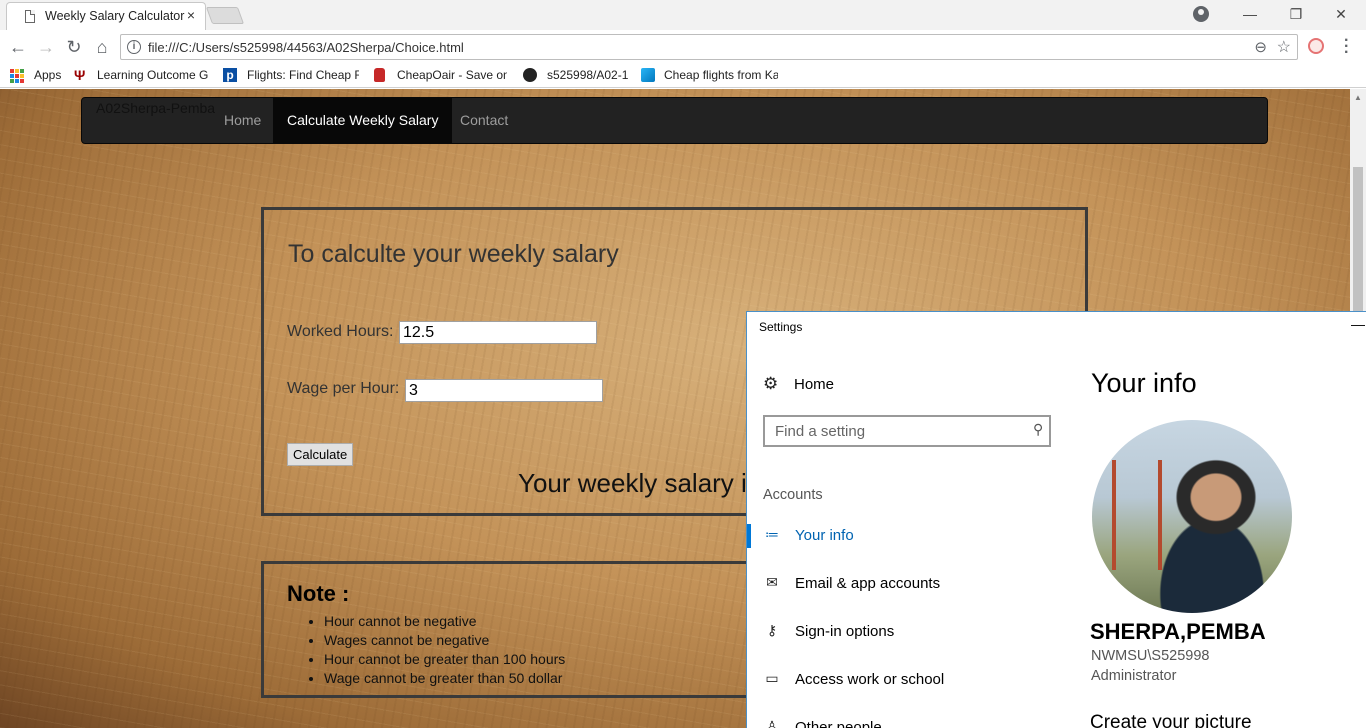  What do you see at coordinates (498, 332) in the screenshot?
I see `worked-hours-input` at bounding box center [498, 332].